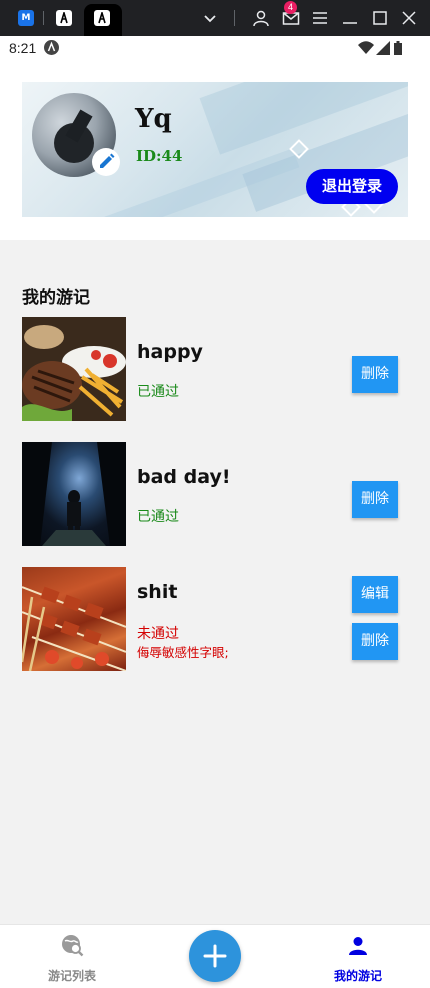 This screenshot has height=988, width=430. I want to click on wifi-icon, so click(366, 47).